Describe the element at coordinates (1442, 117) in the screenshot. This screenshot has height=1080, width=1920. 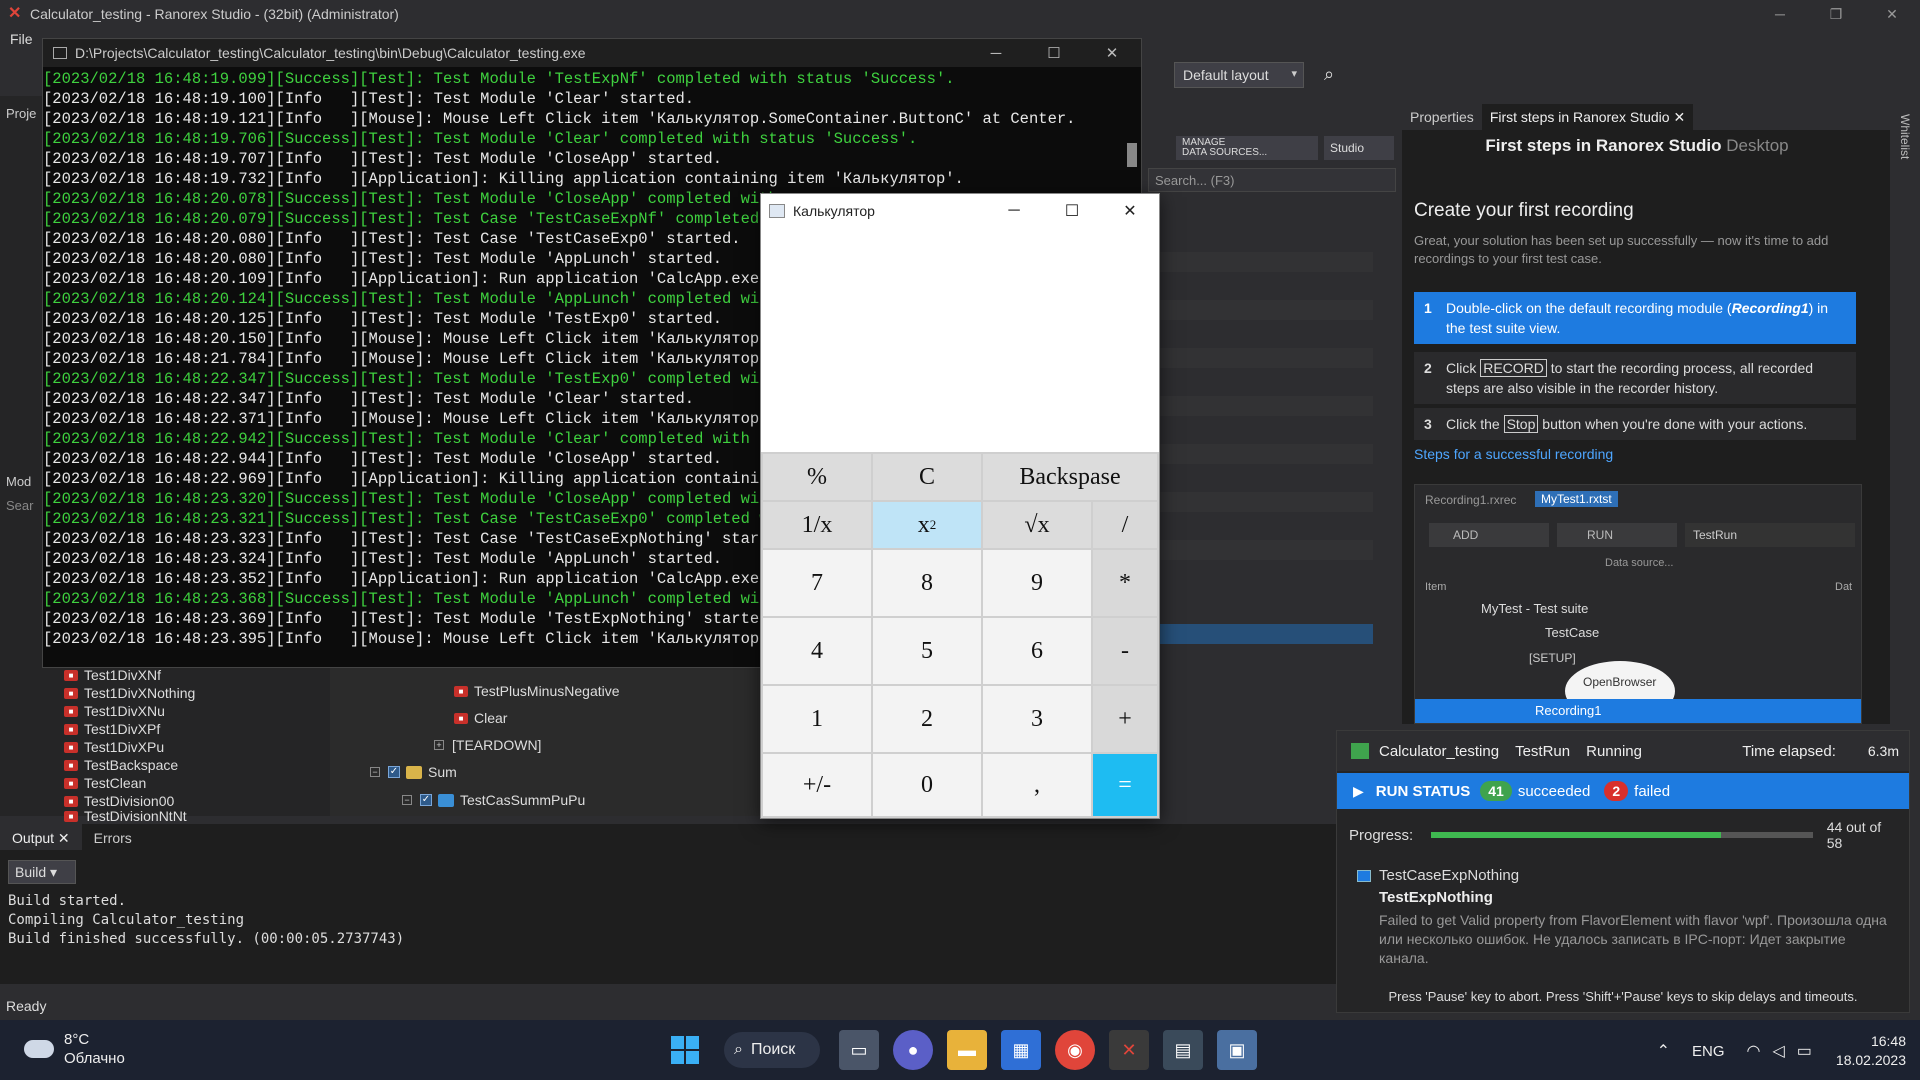
I see `tab-properties: Properties` at that location.